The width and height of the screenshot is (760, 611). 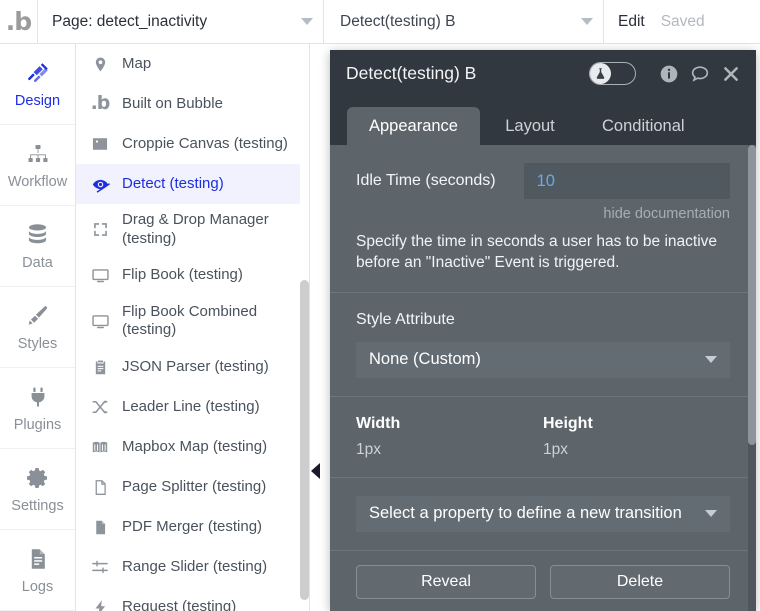 I want to click on sidebar-item-logs-label: Logs, so click(x=37, y=586).